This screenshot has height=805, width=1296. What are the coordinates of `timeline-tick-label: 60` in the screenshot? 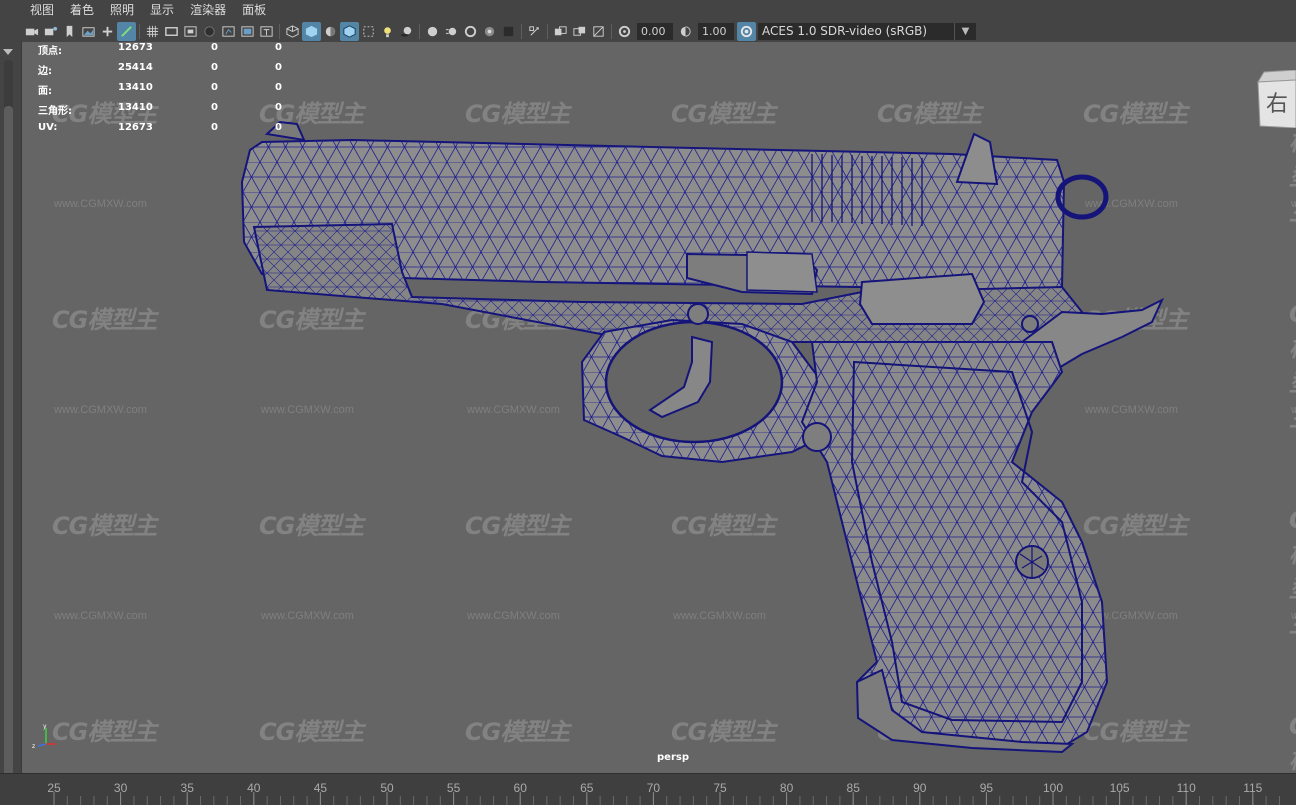 It's located at (521, 788).